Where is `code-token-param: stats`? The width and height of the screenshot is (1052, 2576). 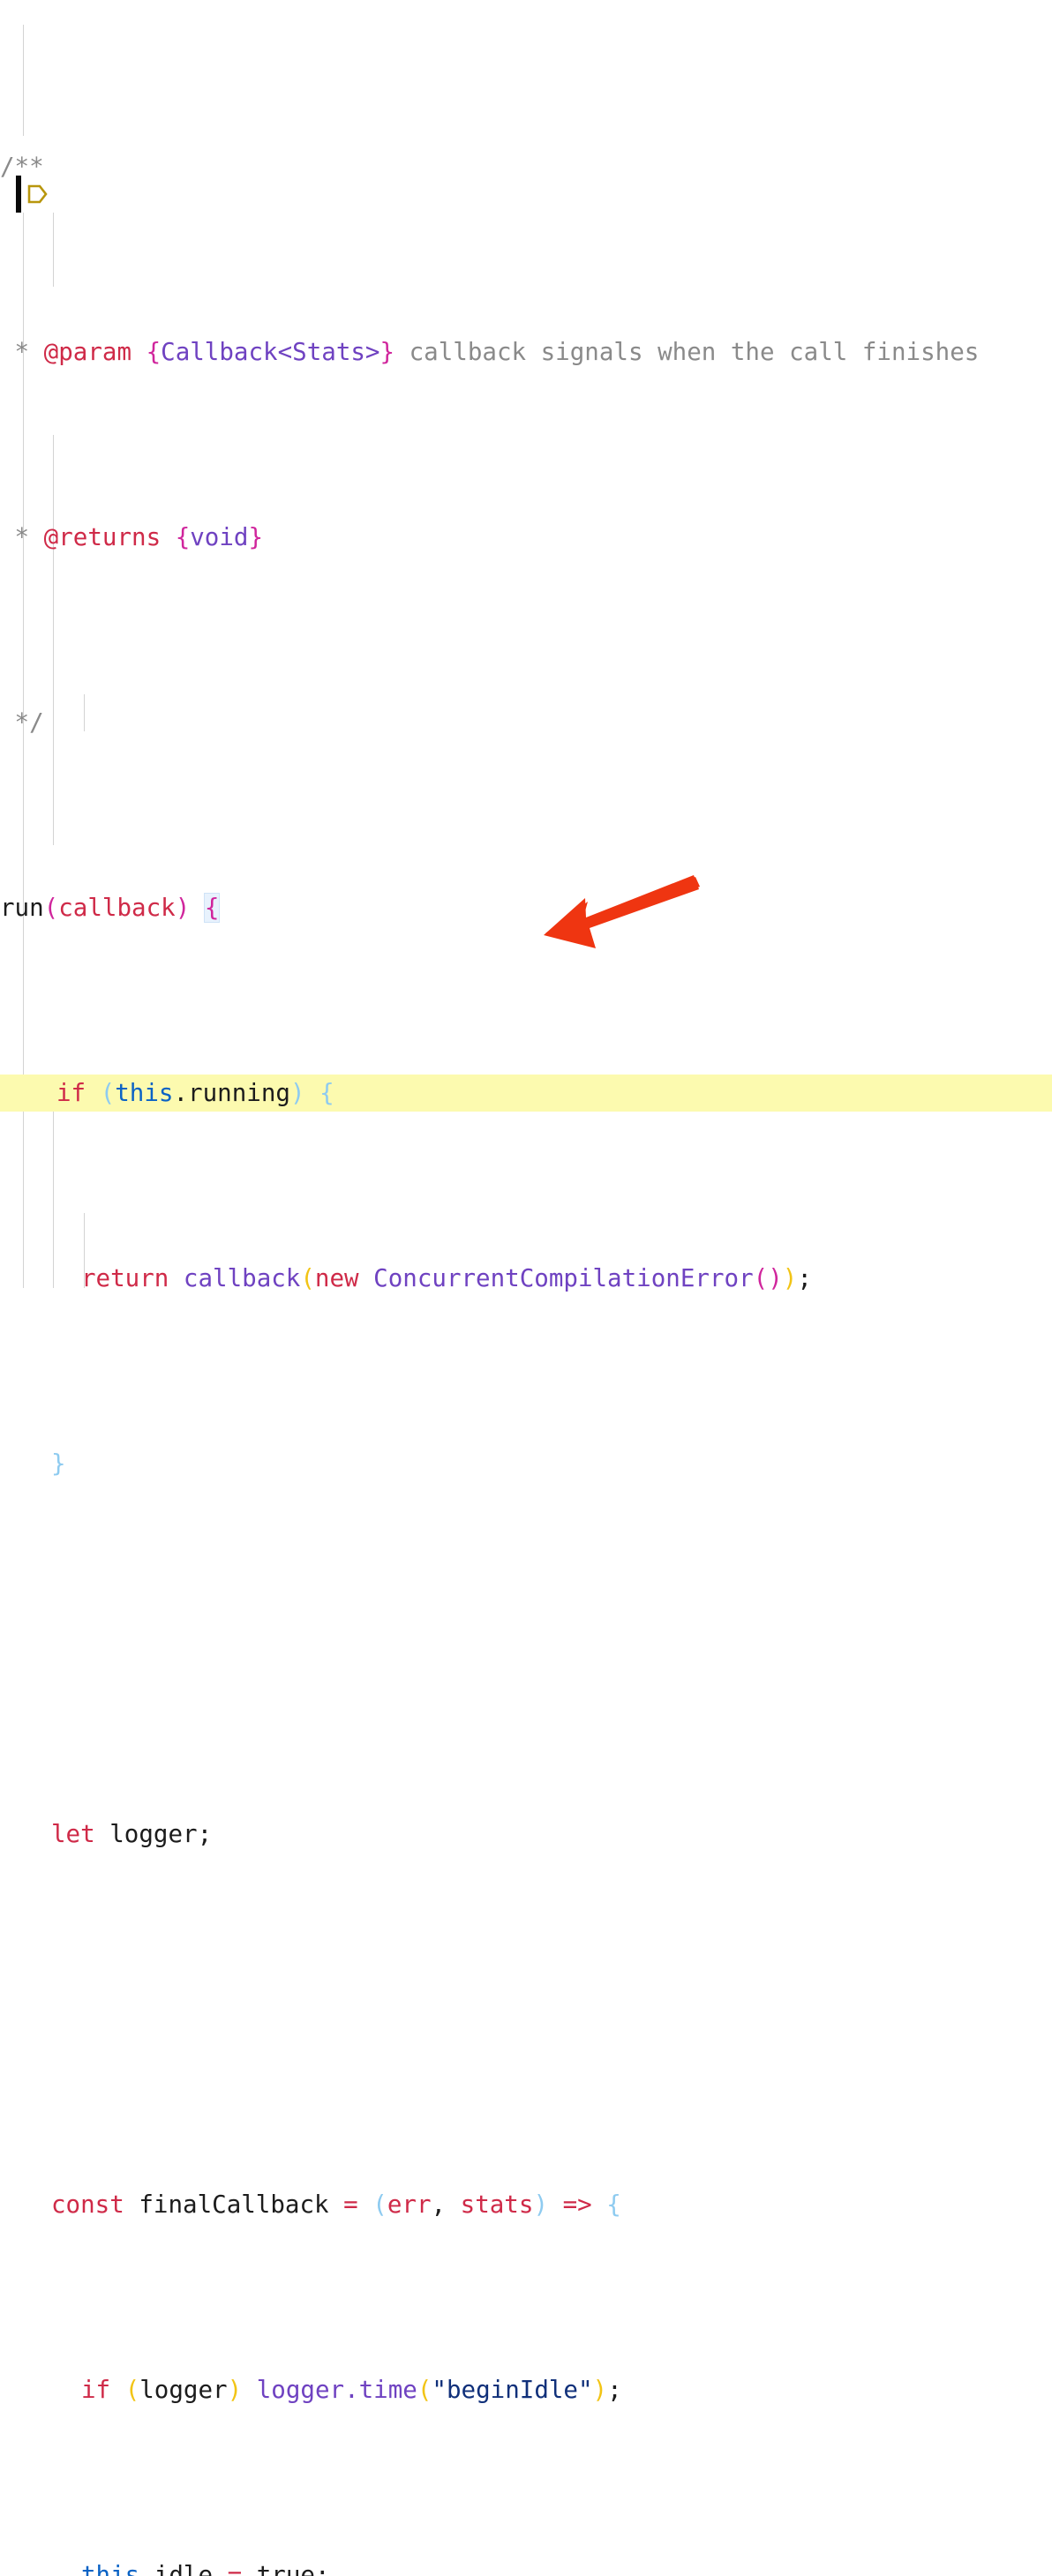 code-token-param: stats is located at coordinates (497, 2204).